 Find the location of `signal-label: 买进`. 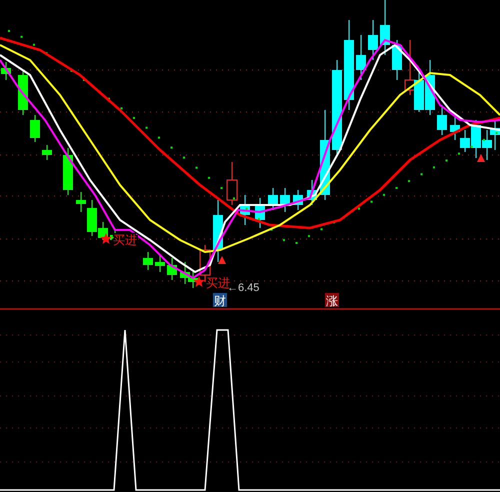

signal-label: 买进 is located at coordinates (218, 283).